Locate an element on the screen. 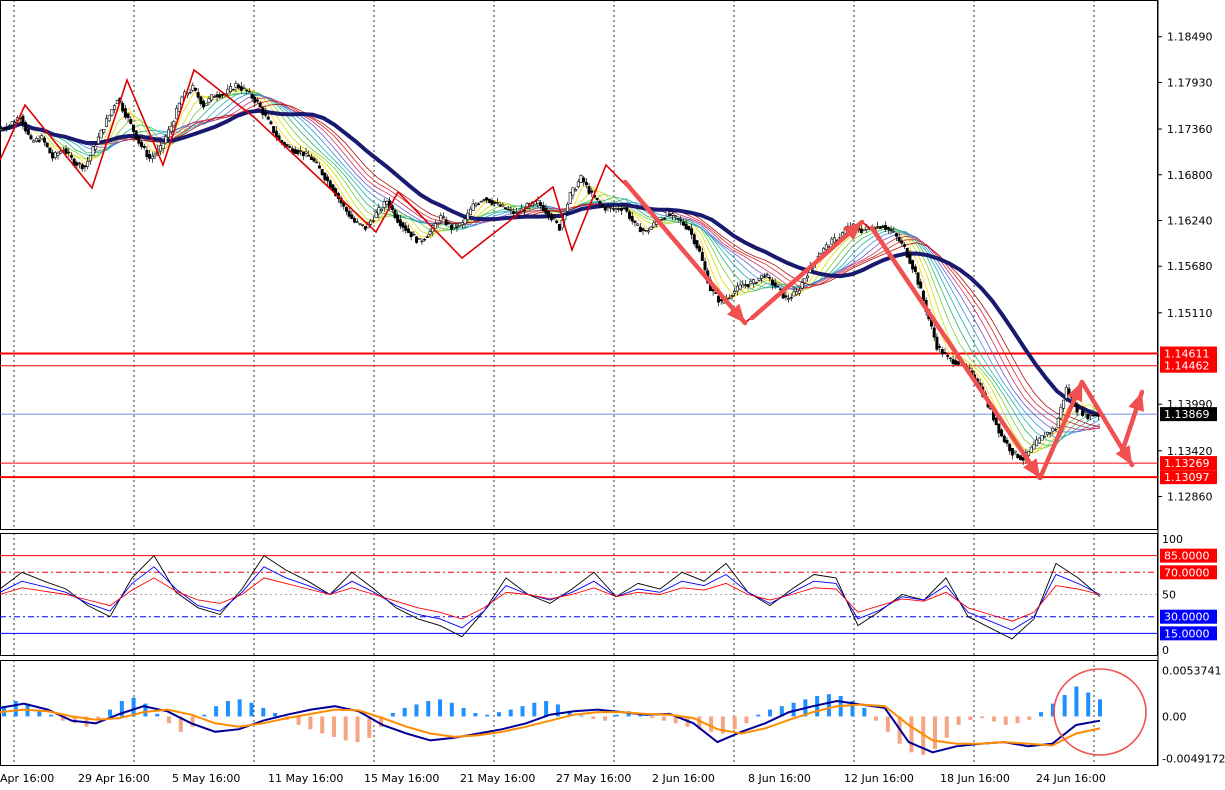 This screenshot has height=790, width=1225. osc-axis-tick: 100 is located at coordinates (1172, 539).